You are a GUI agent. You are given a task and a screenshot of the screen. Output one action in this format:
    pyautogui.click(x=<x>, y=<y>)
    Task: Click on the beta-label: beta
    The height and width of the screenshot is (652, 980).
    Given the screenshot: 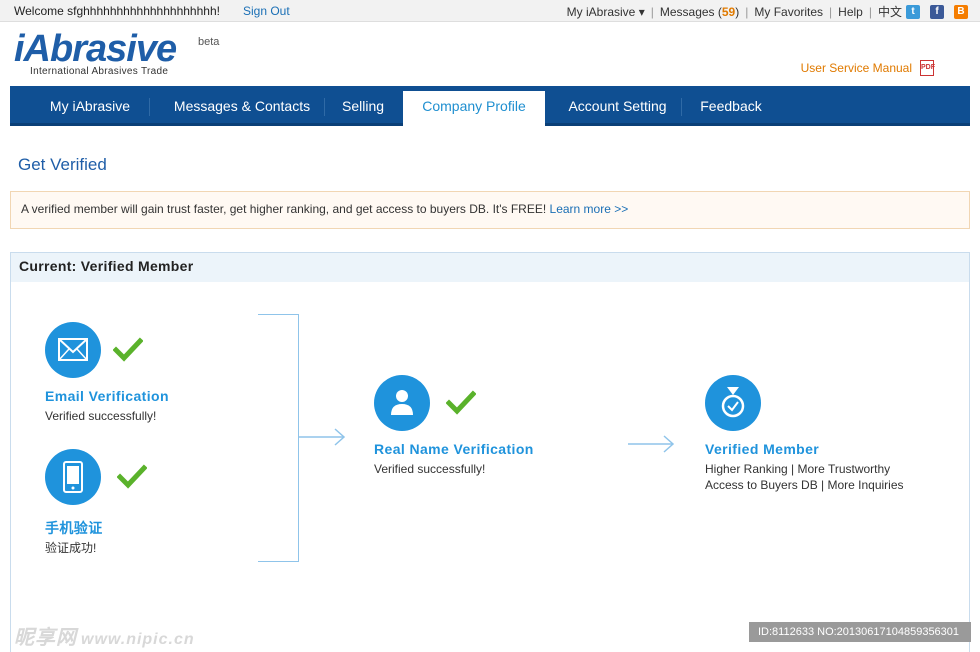 What is the action you would take?
    pyautogui.click(x=209, y=42)
    